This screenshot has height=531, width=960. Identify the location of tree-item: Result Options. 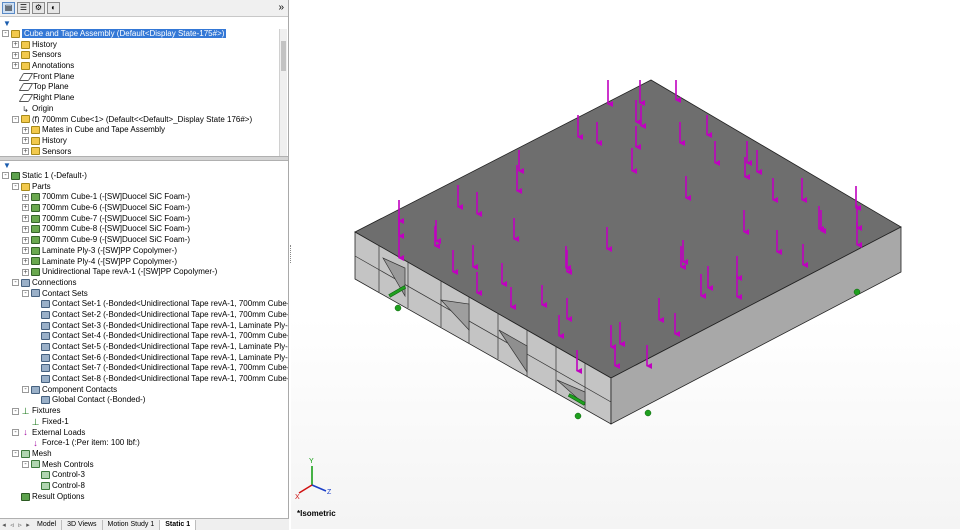
(144, 497).